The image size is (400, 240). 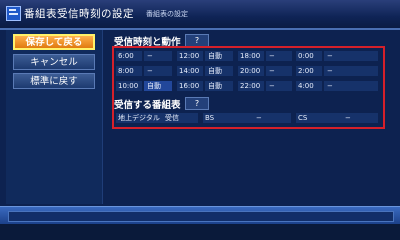 I want to click on epg-terrestrial-value: 受信, so click(x=180, y=118).